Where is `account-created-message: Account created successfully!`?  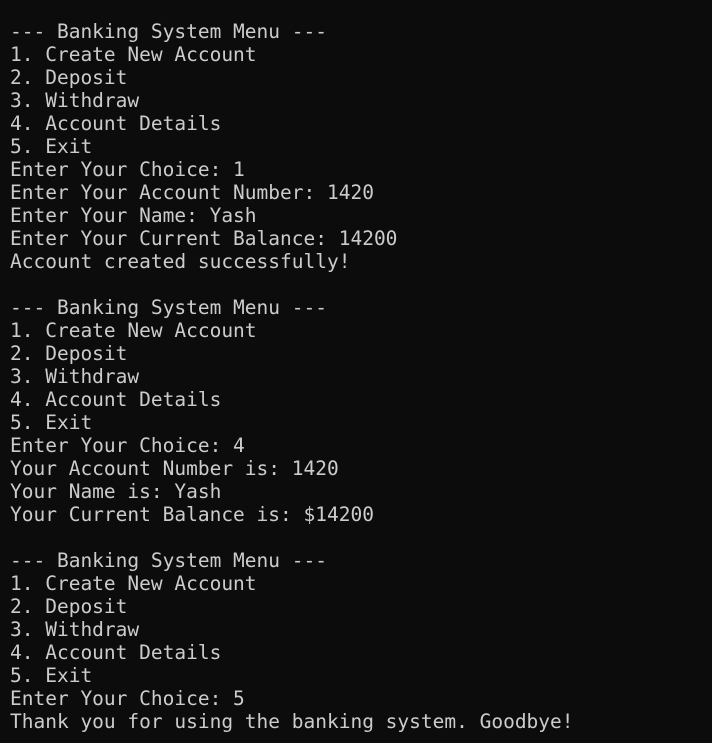
account-created-message: Account created successfully! is located at coordinates (180, 261).